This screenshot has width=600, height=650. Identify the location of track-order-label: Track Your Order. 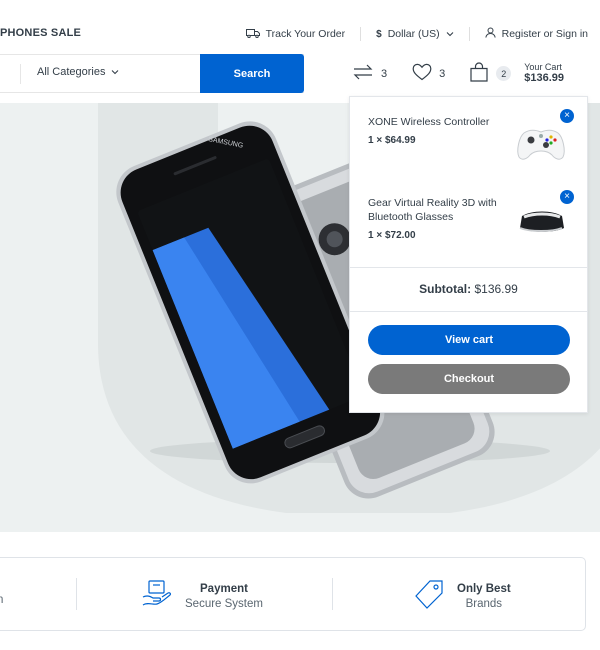
(305, 34).